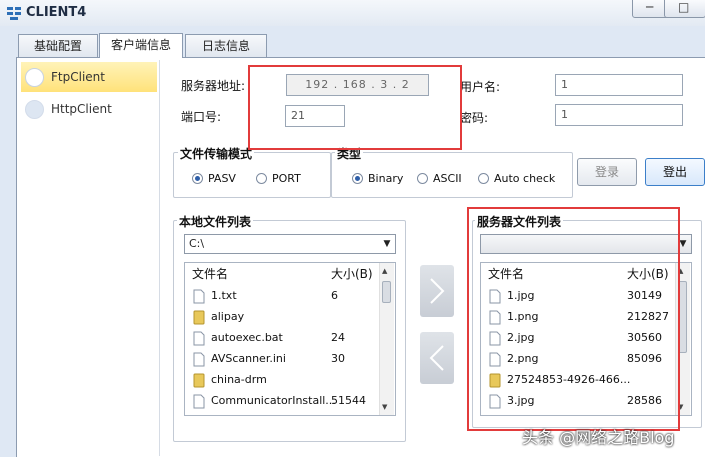 Image resolution: width=705 pixels, height=457 pixels. Describe the element at coordinates (521, 337) in the screenshot. I see `file-name: 2.jpg` at that location.